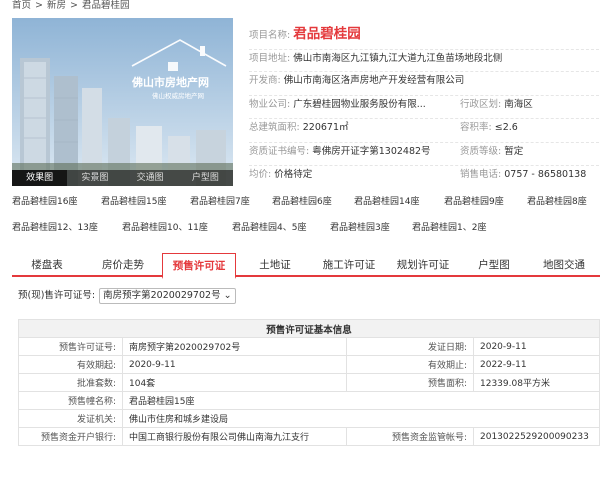 This screenshot has height=477, width=600. What do you see at coordinates (449, 228) in the screenshot?
I see `building-link: 君品碧桂园1、2座` at bounding box center [449, 228].